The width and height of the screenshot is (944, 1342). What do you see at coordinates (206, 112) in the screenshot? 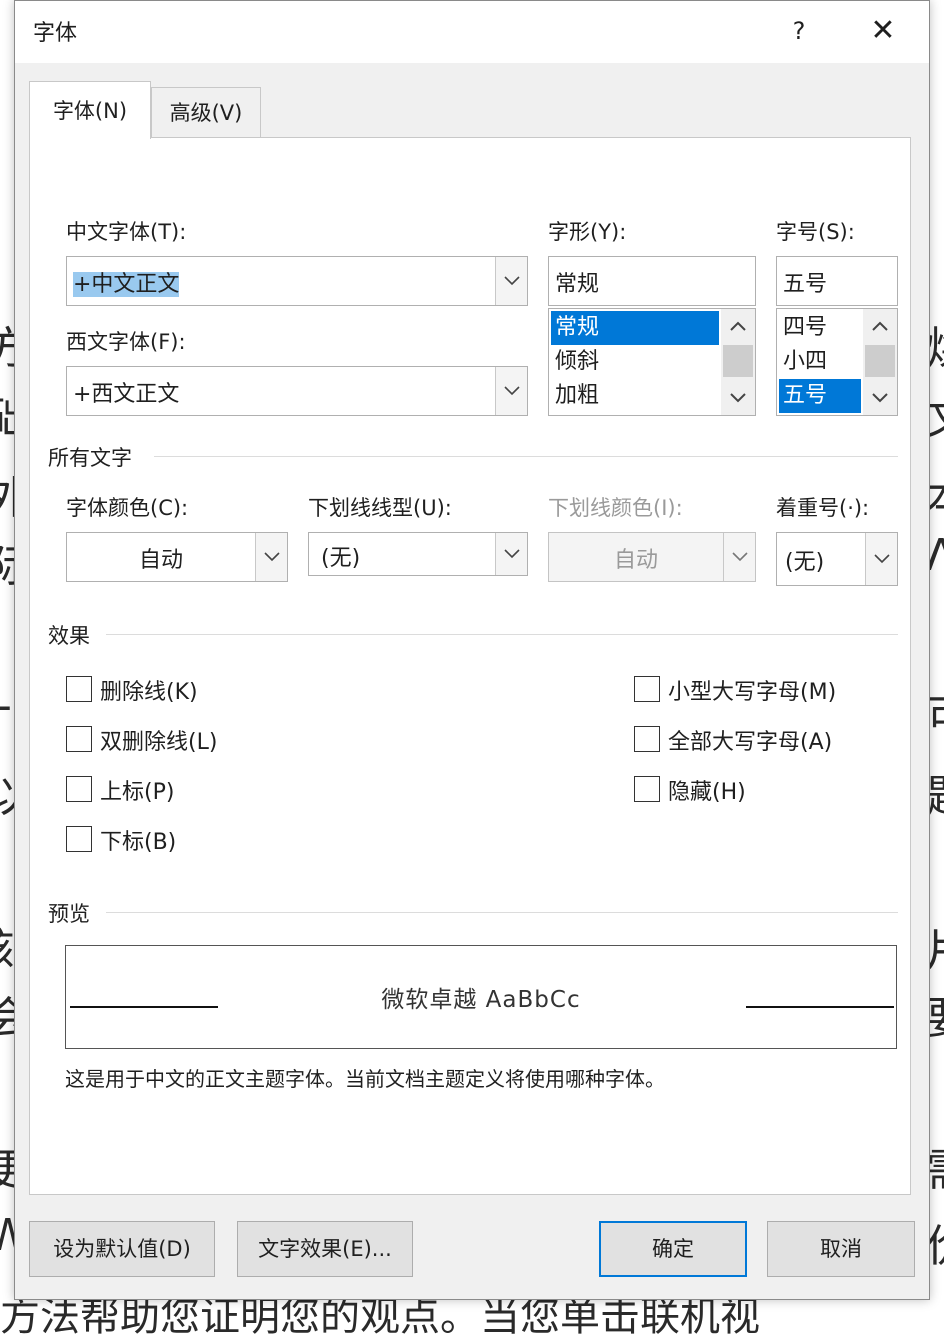
I see `tab-advanced: 高级(V)` at bounding box center [206, 112].